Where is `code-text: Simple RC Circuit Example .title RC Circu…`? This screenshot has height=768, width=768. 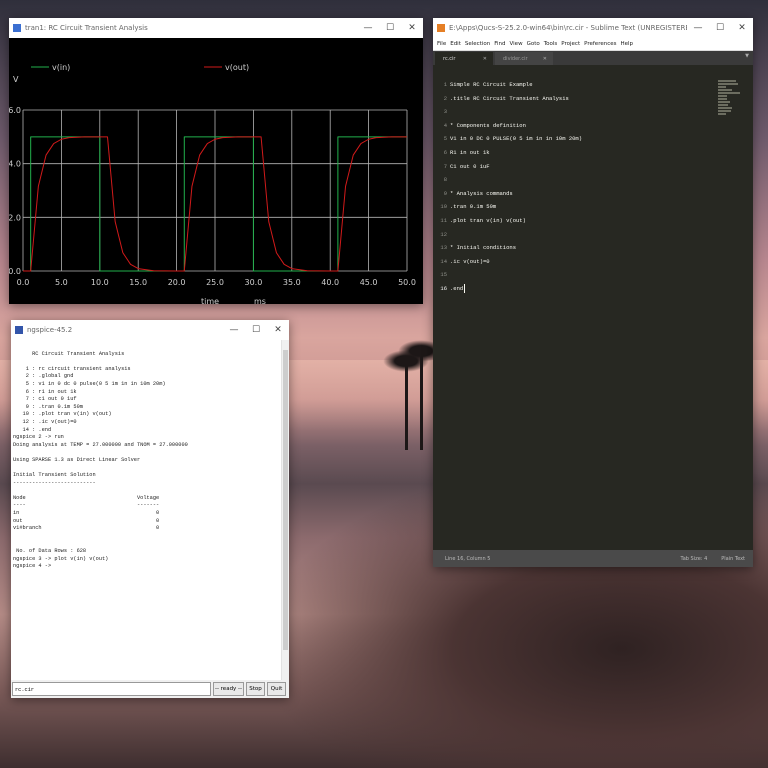
code-text: Simple RC Circuit Example .title RC Circu… is located at coordinates (516, 187).